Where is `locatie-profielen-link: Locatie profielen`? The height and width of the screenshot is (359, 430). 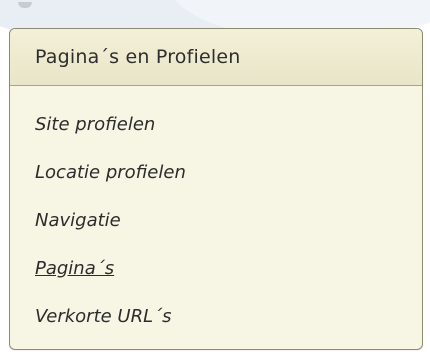 locatie-profielen-link: Locatie profielen is located at coordinates (110, 172).